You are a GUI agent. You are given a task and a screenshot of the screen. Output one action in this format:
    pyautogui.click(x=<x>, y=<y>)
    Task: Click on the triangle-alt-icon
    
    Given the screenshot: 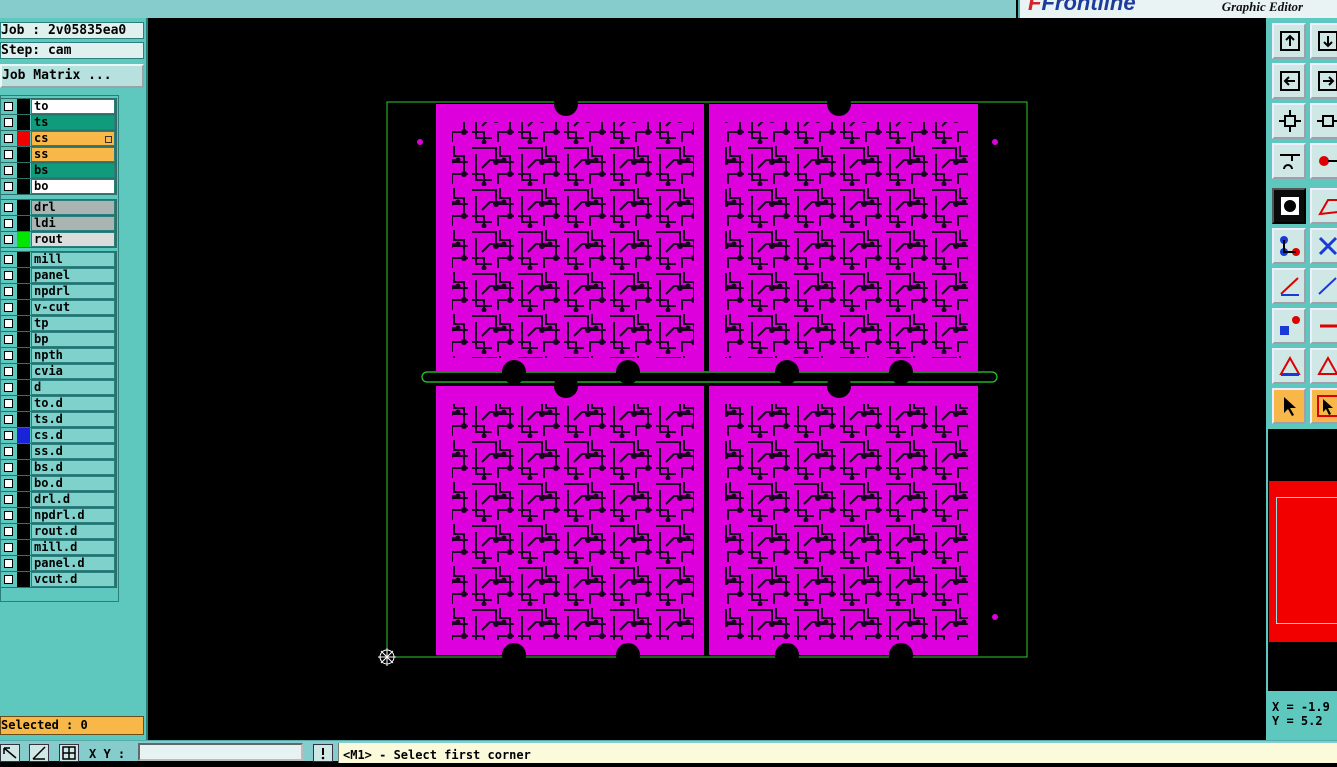 What is the action you would take?
    pyautogui.click(x=1323, y=366)
    